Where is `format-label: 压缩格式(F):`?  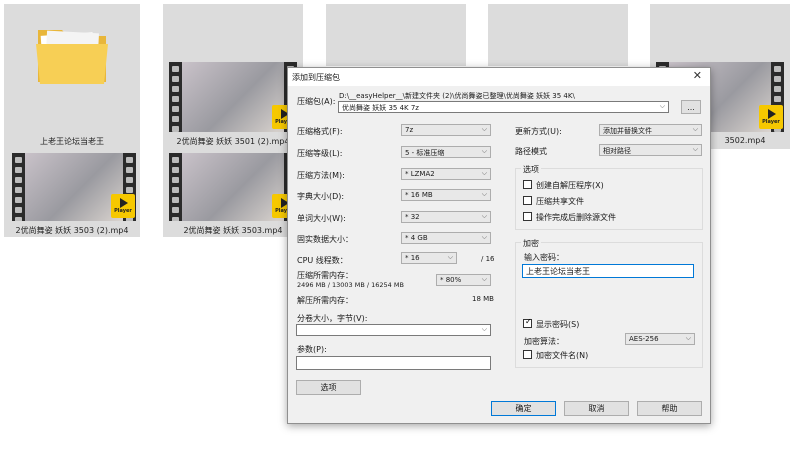 format-label: 压缩格式(F): is located at coordinates (320, 131).